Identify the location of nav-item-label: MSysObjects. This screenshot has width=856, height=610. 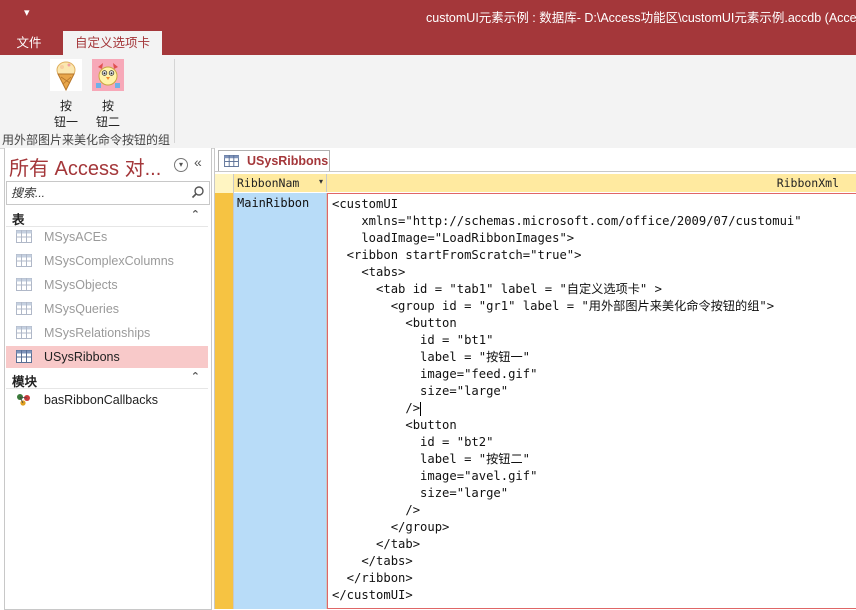
(81, 285).